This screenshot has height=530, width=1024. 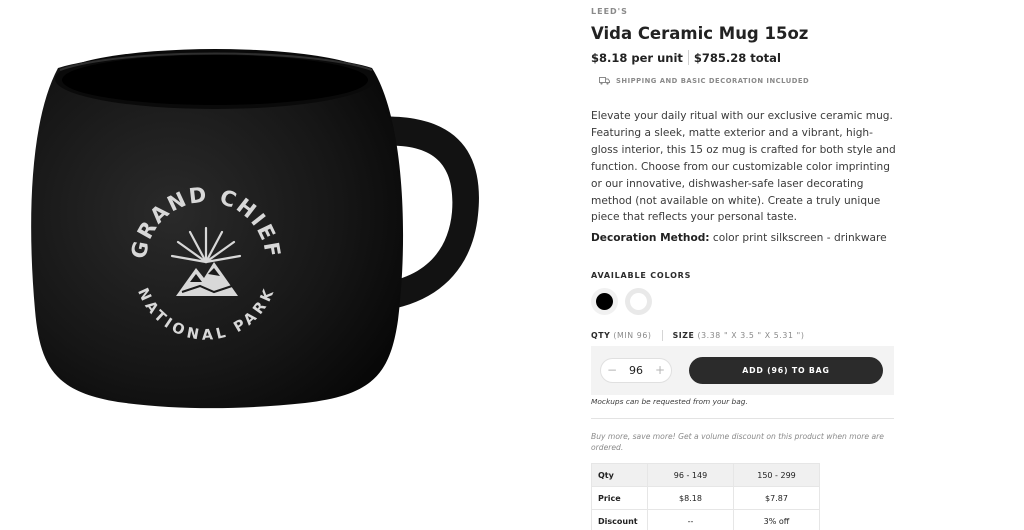 I want to click on size-value: (3.38 " X 3.5 " X 5.31 "), so click(x=751, y=335).